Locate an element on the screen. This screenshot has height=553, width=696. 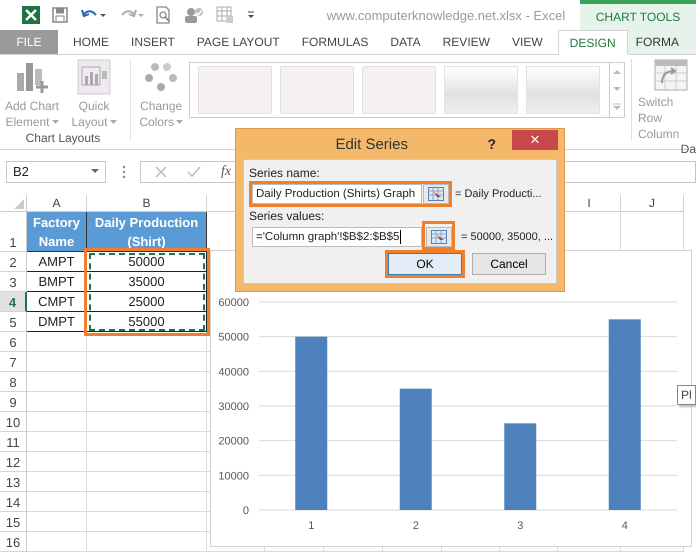
axis-label: 20000 is located at coordinates (233, 442).